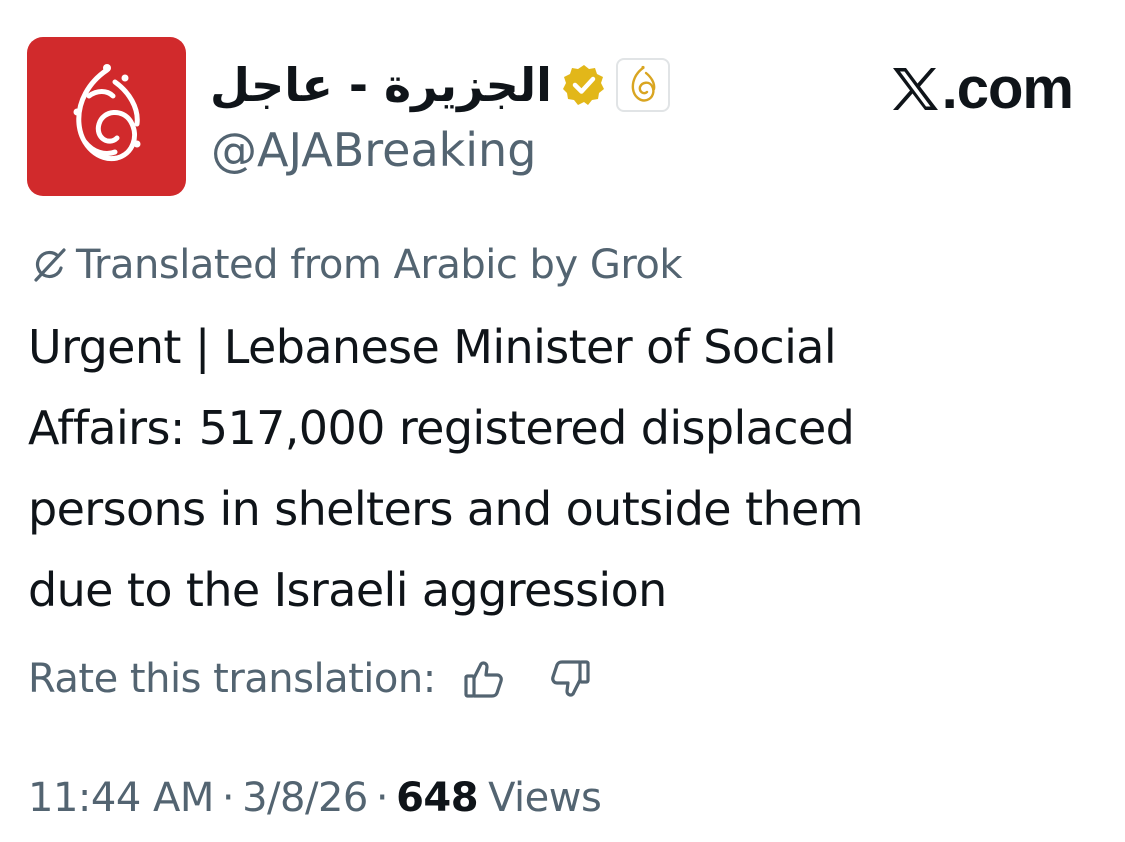  I want to click on views-label: Views, so click(545, 798).